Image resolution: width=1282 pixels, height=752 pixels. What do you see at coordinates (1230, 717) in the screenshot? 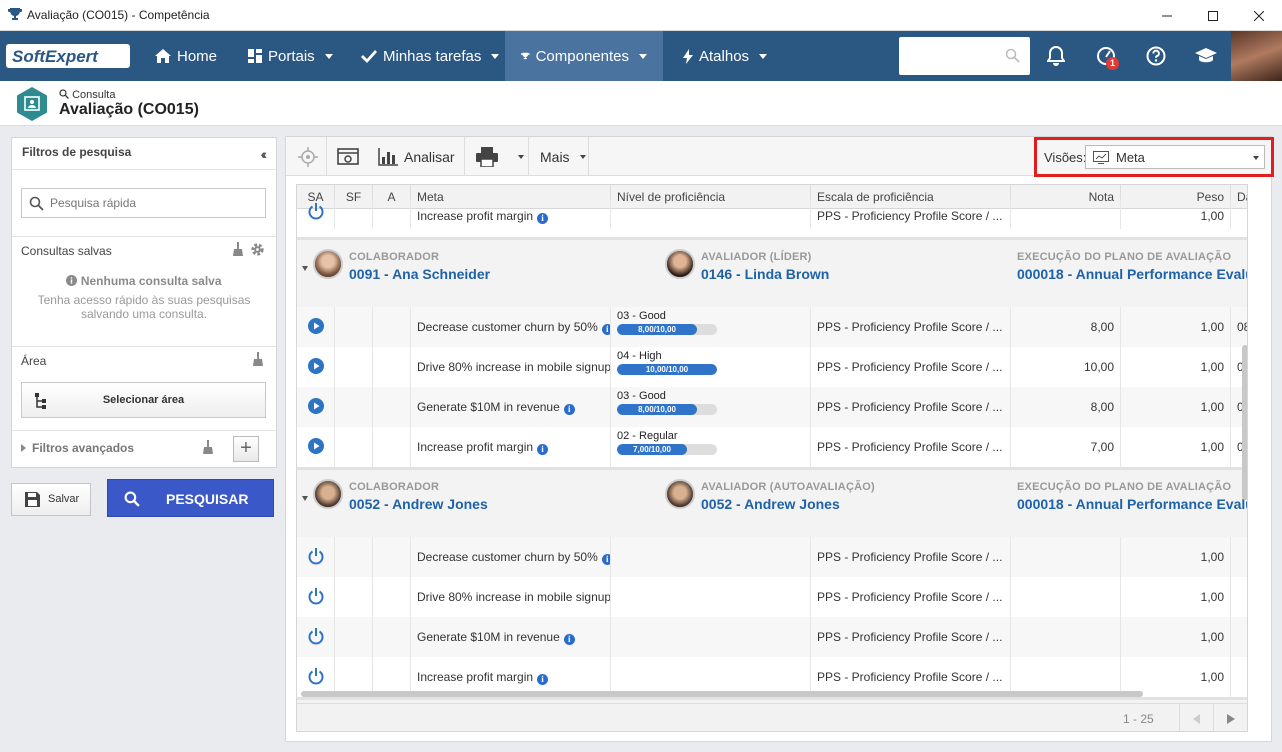
I see `next-page-button` at bounding box center [1230, 717].